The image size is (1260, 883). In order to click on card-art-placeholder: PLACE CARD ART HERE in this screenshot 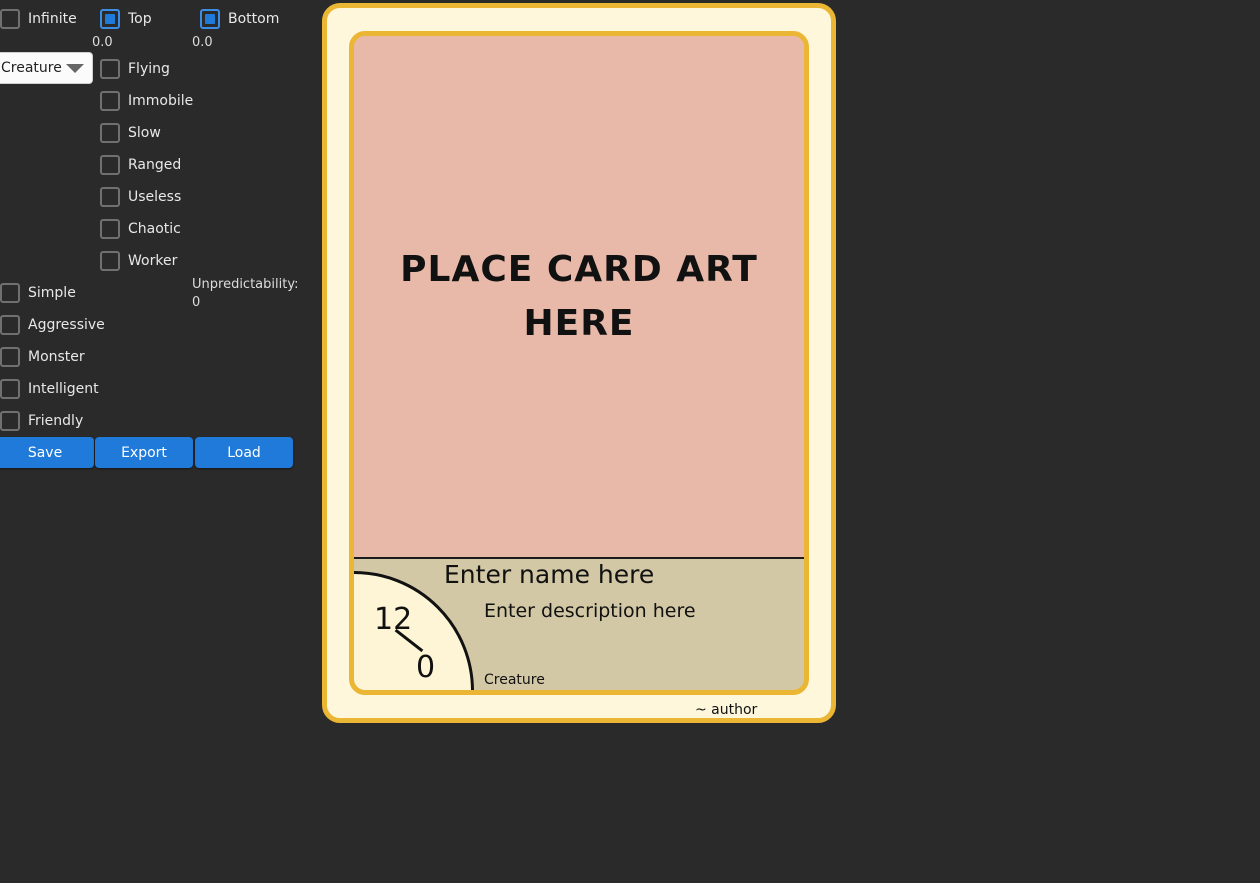, I will do `click(579, 296)`.